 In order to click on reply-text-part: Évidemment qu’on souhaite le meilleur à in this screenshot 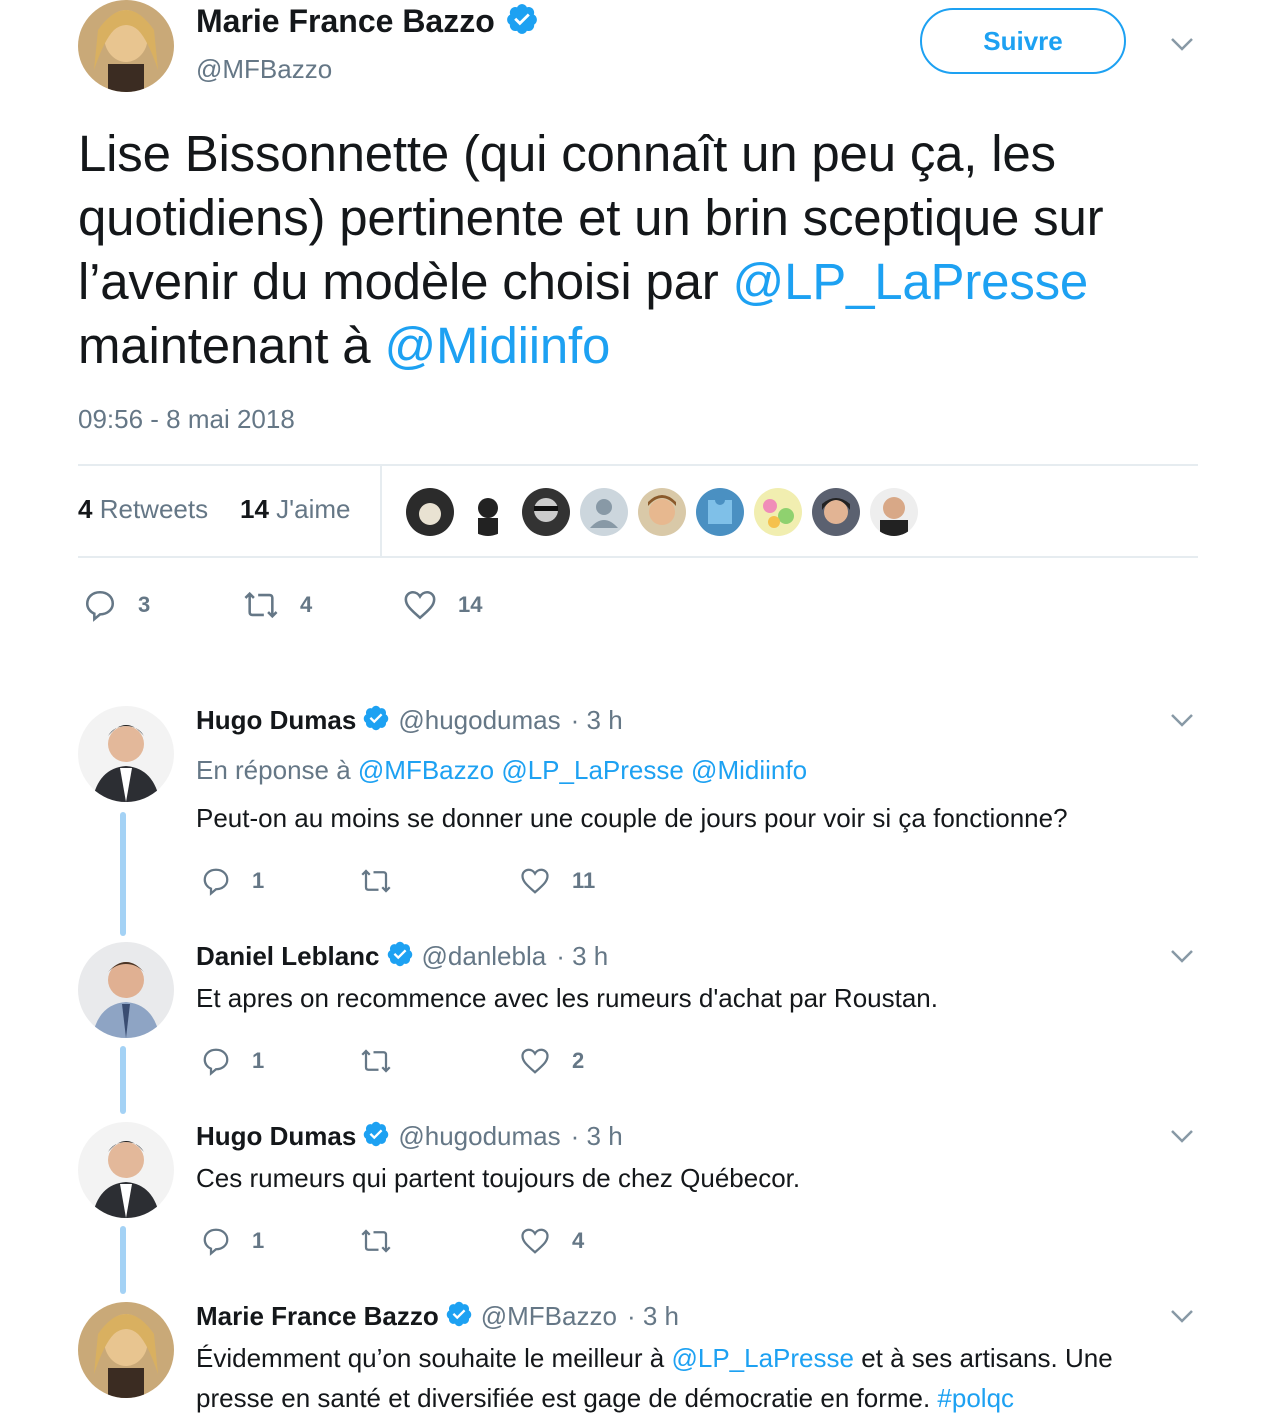, I will do `click(434, 1358)`.